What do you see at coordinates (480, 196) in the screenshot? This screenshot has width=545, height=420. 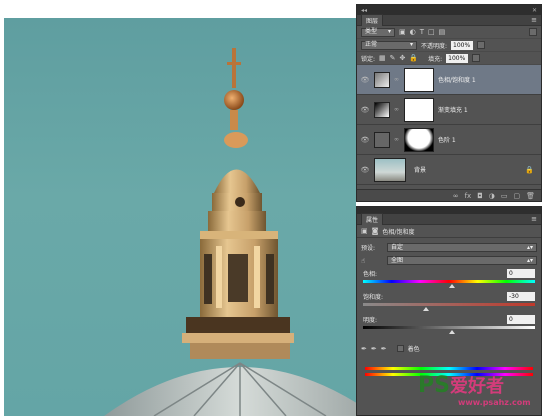 I see `add-mask-icon: ◘` at bounding box center [480, 196].